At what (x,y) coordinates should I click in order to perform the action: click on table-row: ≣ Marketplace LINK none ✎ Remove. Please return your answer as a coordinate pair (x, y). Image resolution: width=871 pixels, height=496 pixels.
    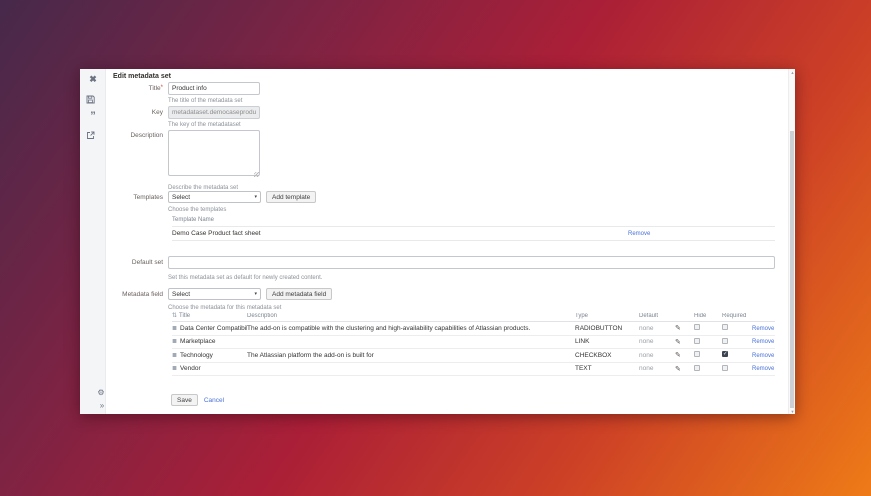
    Looking at the image, I should click on (473, 342).